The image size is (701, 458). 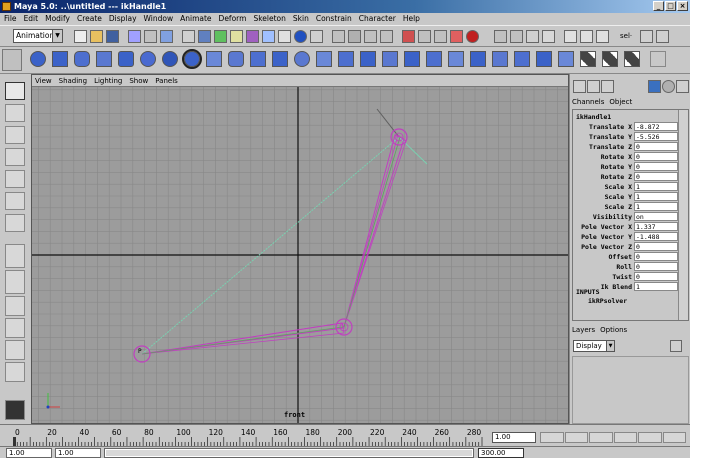 What do you see at coordinates (607, 86) in the screenshot?
I see `combined-layout-icon` at bounding box center [607, 86].